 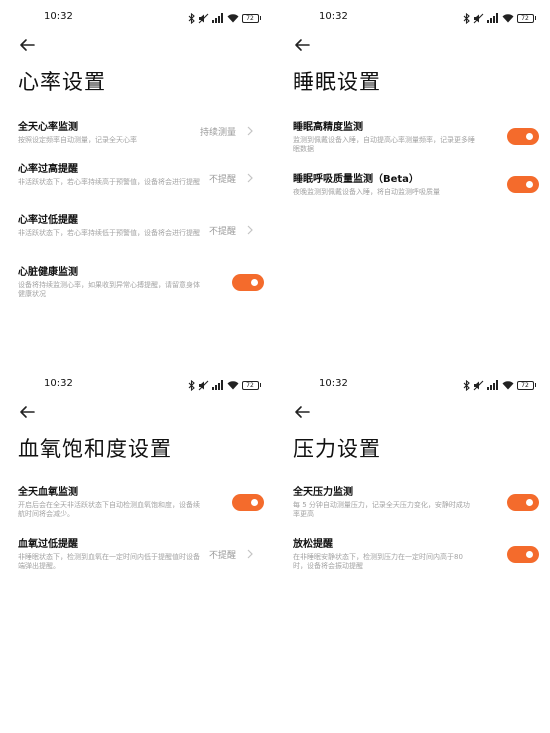 I want to click on page-title: 血氧饱和度设置, so click(x=95, y=449).